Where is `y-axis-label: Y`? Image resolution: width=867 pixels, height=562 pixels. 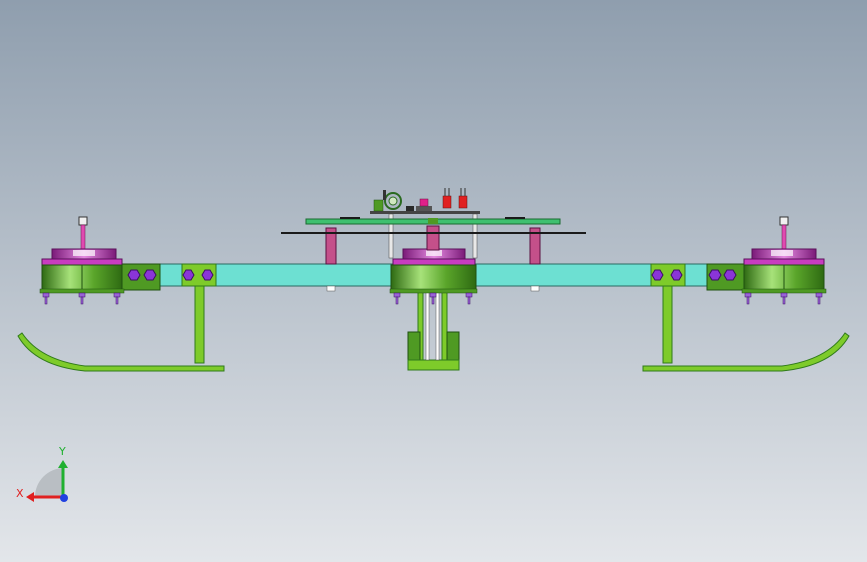
y-axis-label: Y is located at coordinates (62, 451).